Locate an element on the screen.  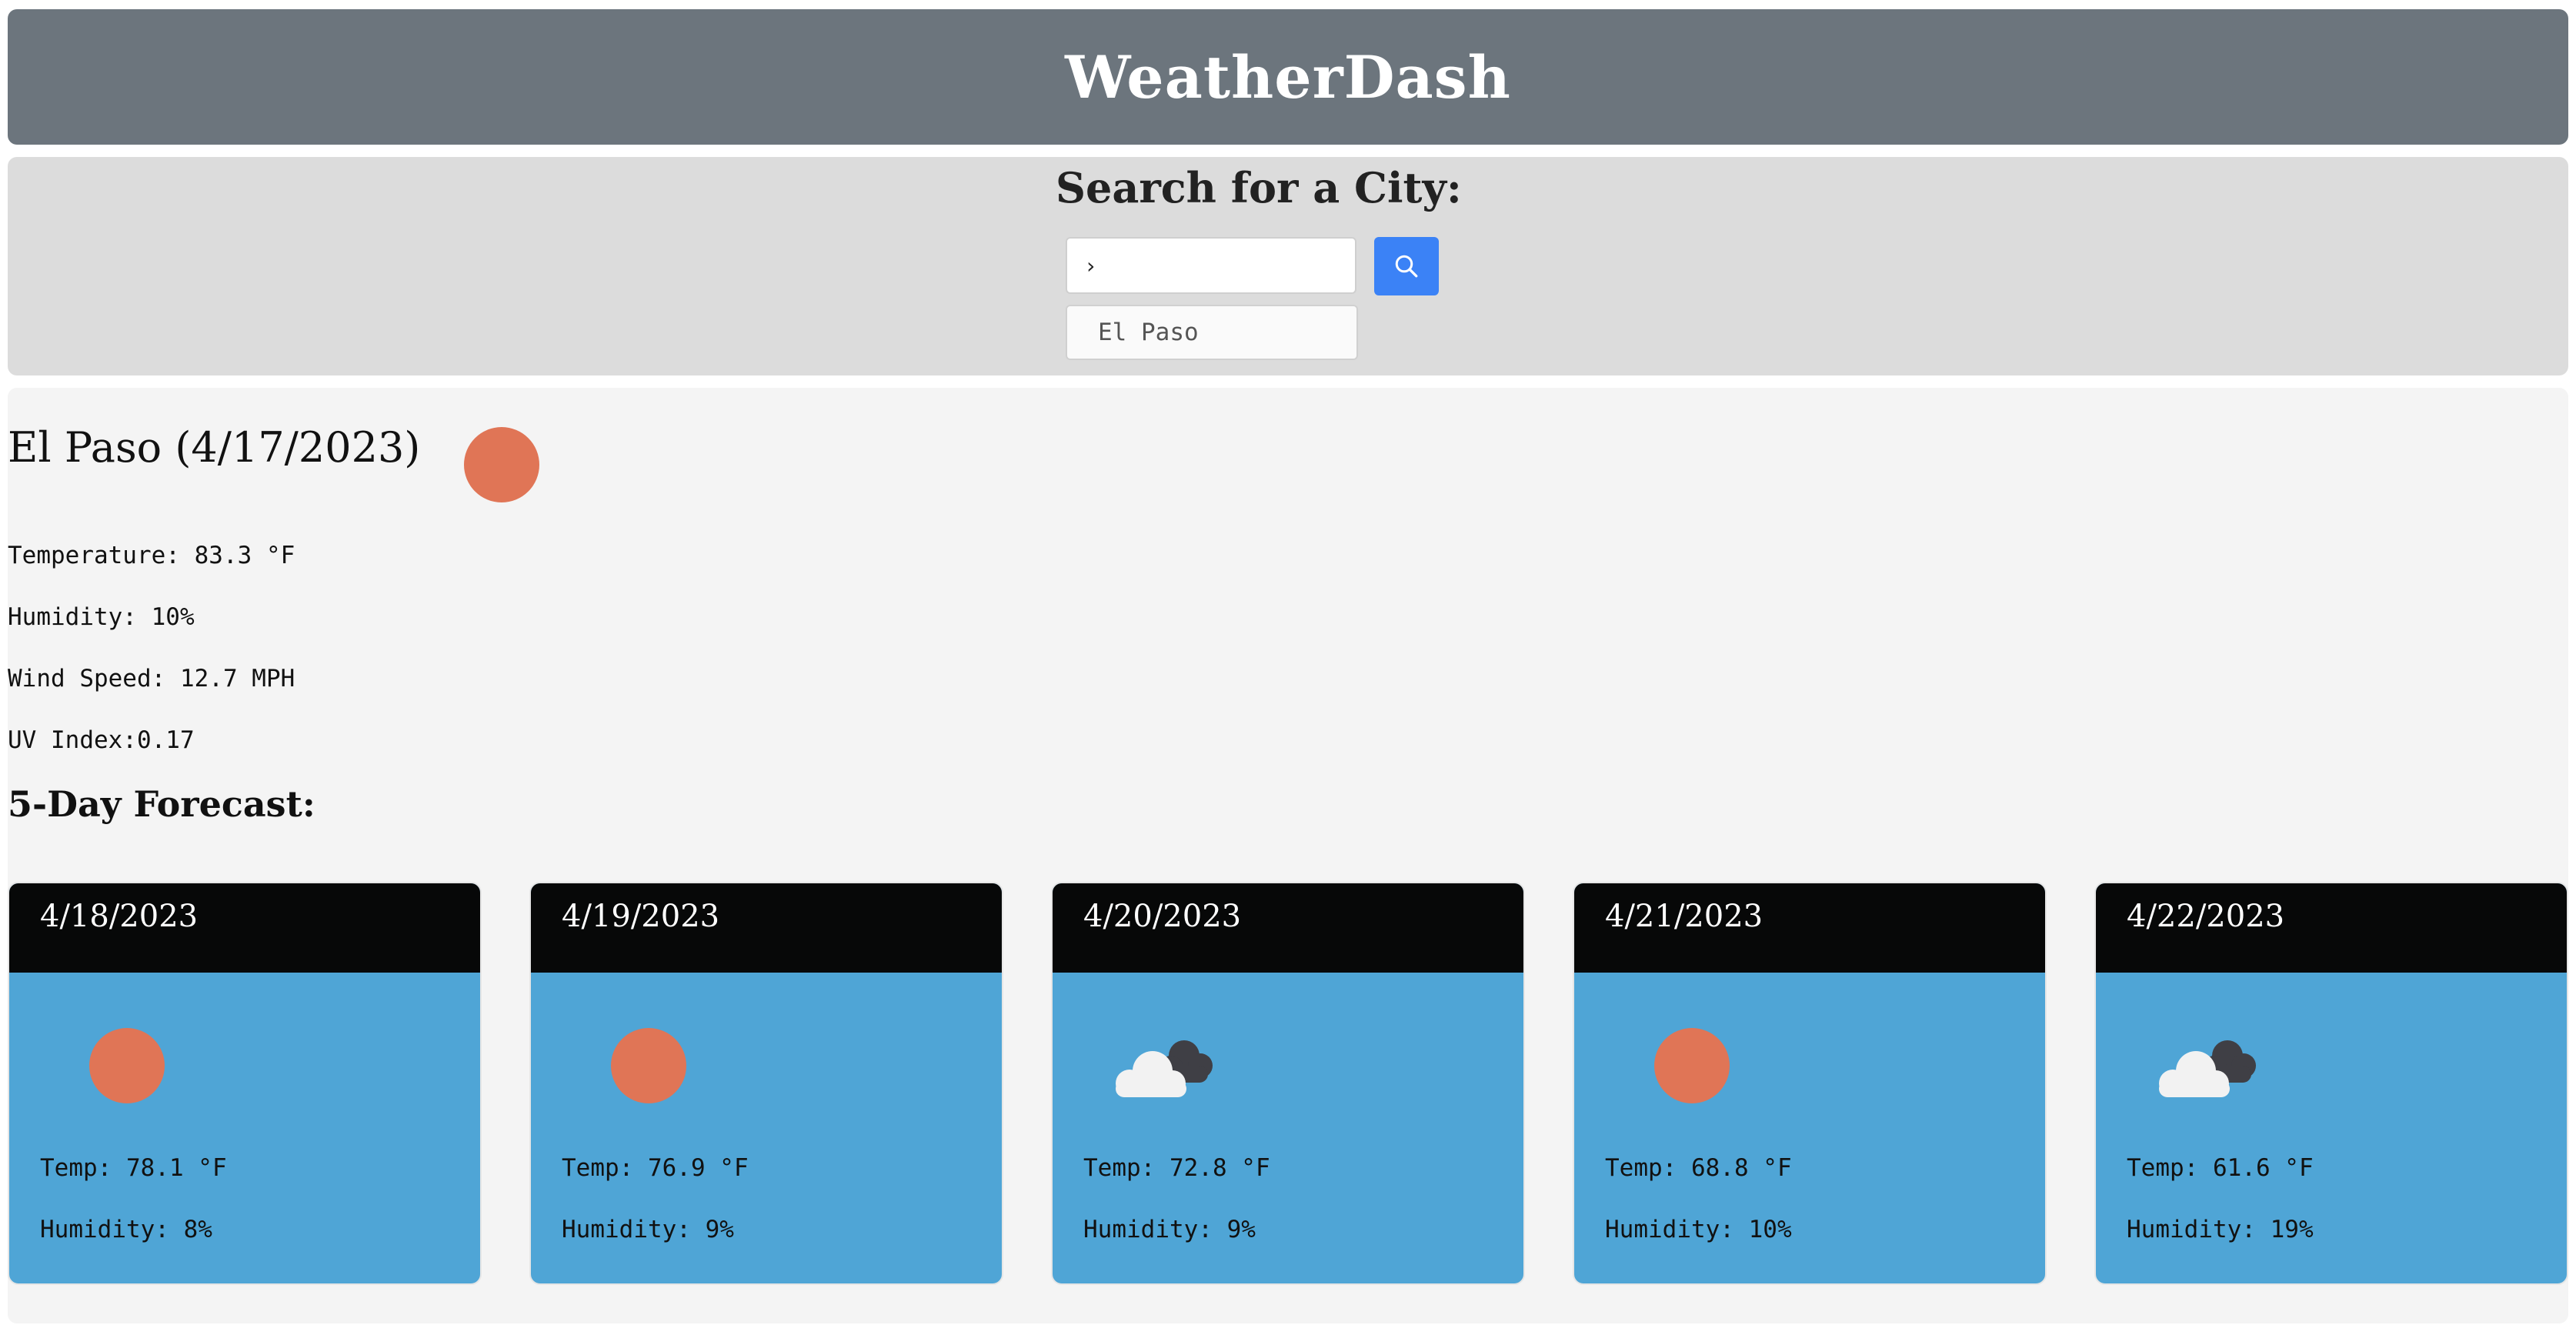
forecast-humidity: Humidity: 19% is located at coordinates (2220, 1229).